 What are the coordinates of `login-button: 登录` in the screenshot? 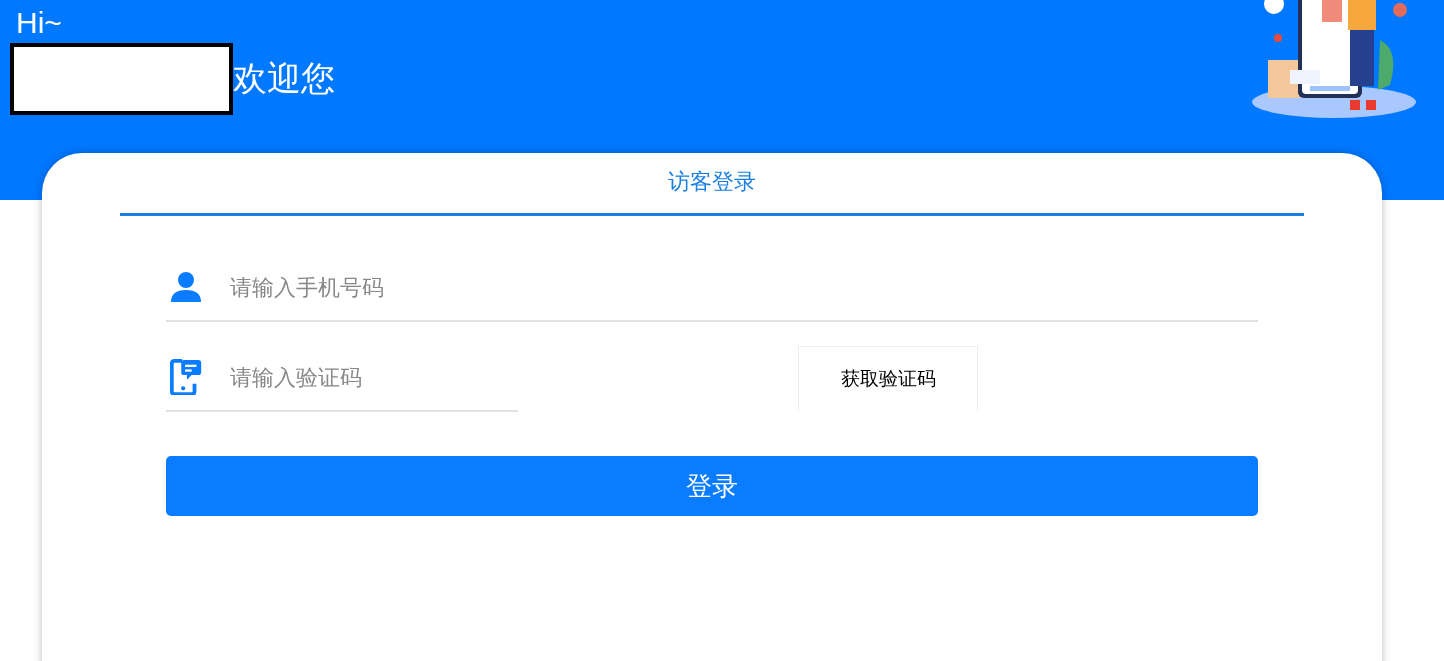 It's located at (712, 486).